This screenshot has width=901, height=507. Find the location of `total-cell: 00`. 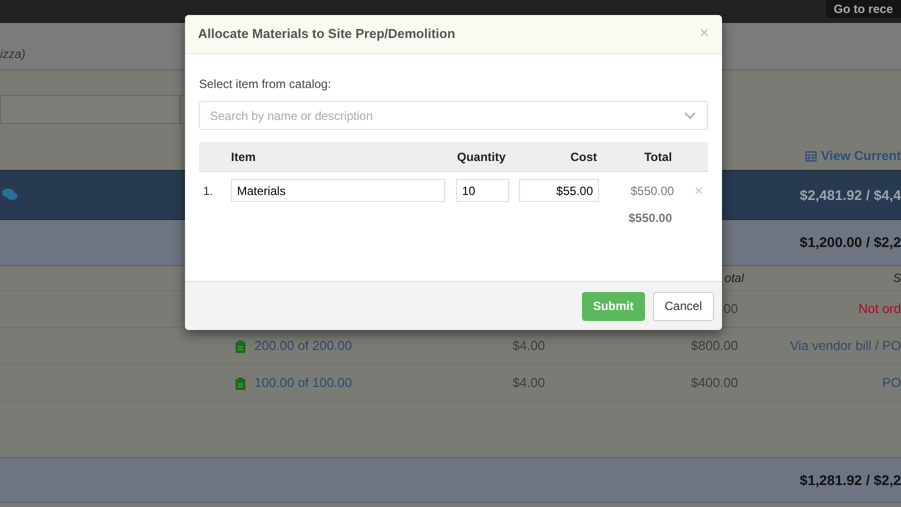

total-cell: 00 is located at coordinates (731, 308).